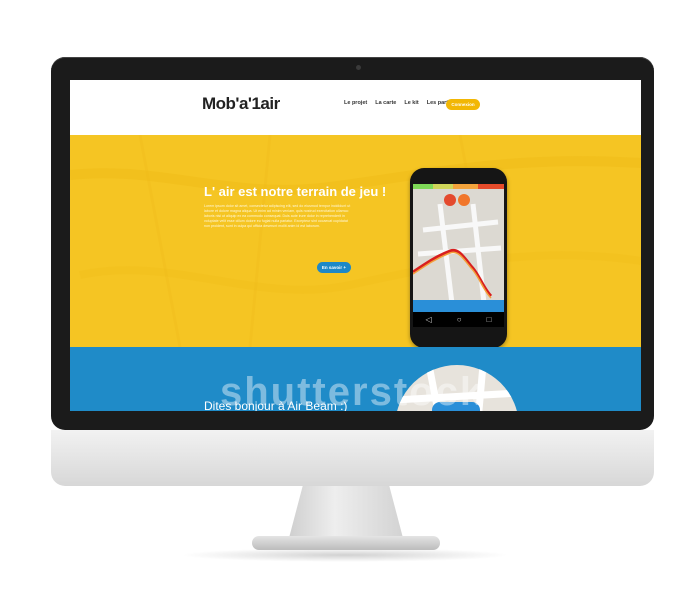 Image resolution: width=691 pixels, height=596 pixels. What do you see at coordinates (345, 555) in the screenshot?
I see `floor-shadow` at bounding box center [345, 555].